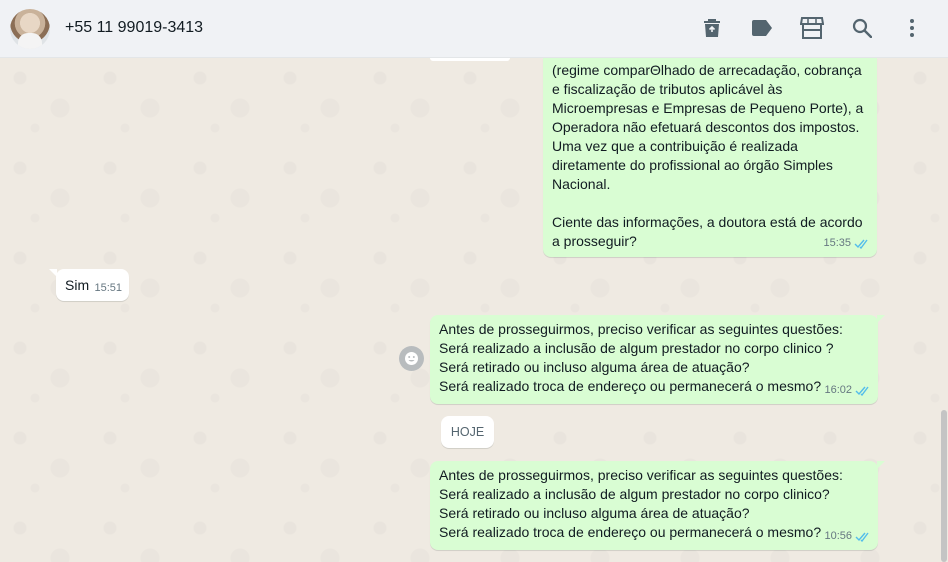 The height and width of the screenshot is (562, 948). I want to click on message-meta: 10:56, so click(847, 536).